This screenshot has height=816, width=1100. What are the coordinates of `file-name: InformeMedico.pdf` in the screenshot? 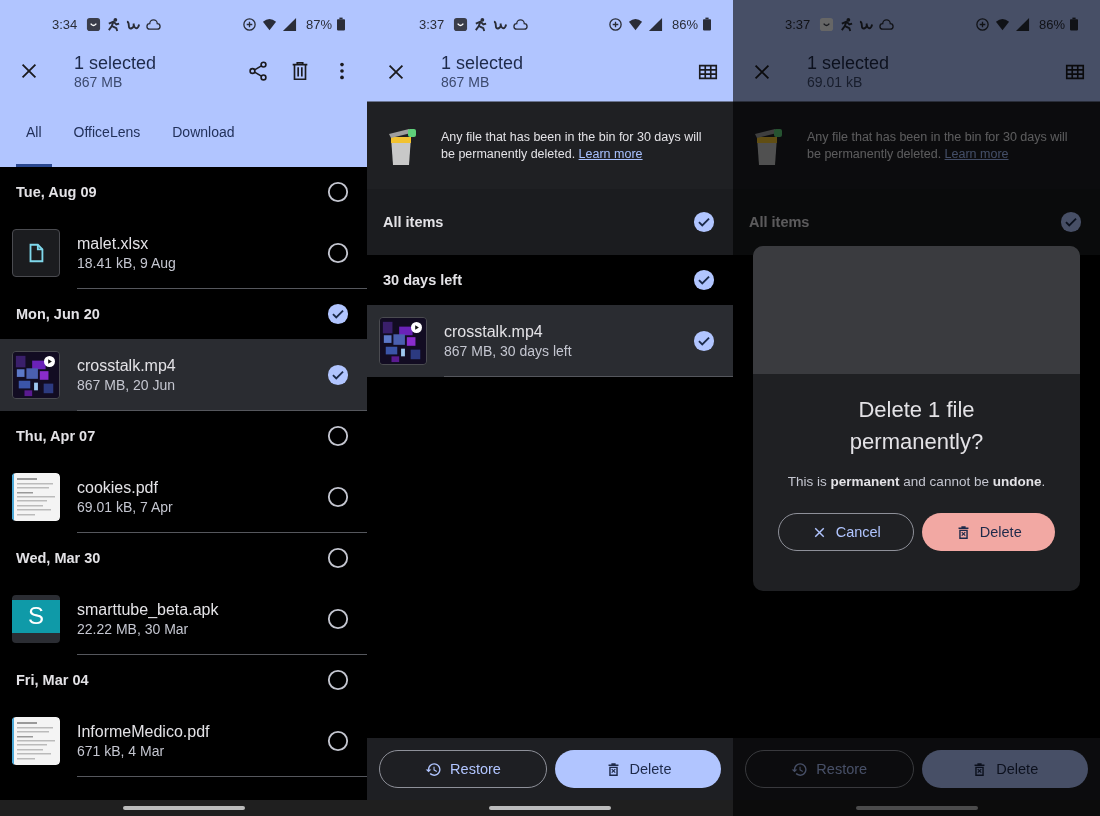 It's located at (144, 731).